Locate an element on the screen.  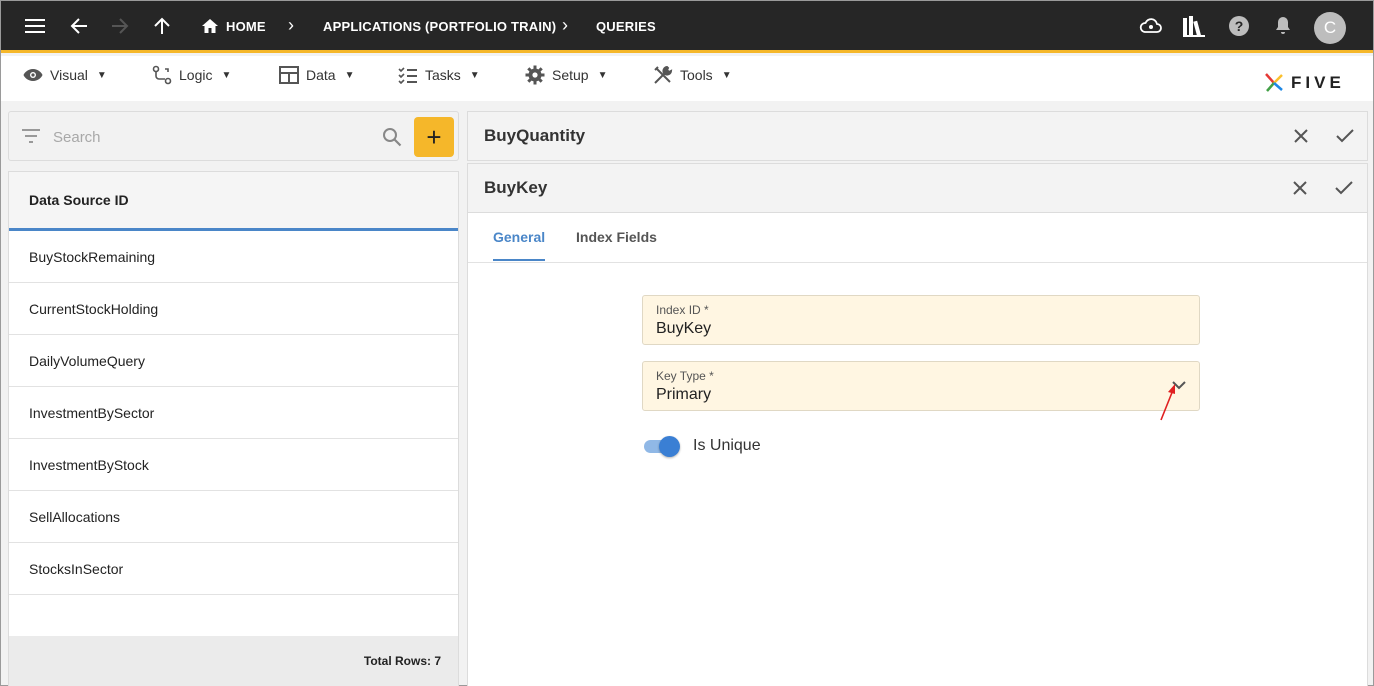
inner-close-button is located at coordinates (1300, 188).